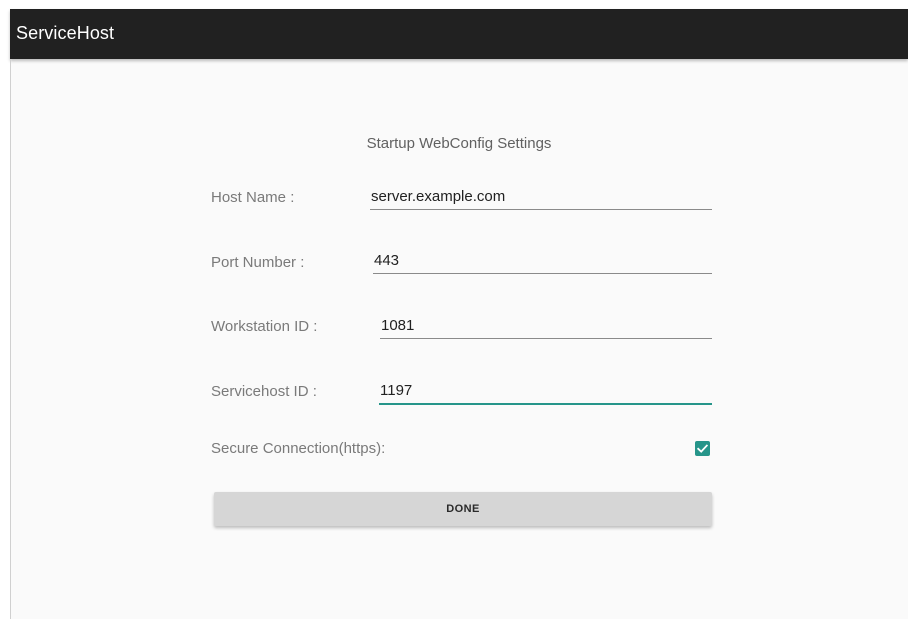 This screenshot has height=619, width=908. Describe the element at coordinates (459, 34) in the screenshot. I see `app-bar: ServiceHost` at that location.